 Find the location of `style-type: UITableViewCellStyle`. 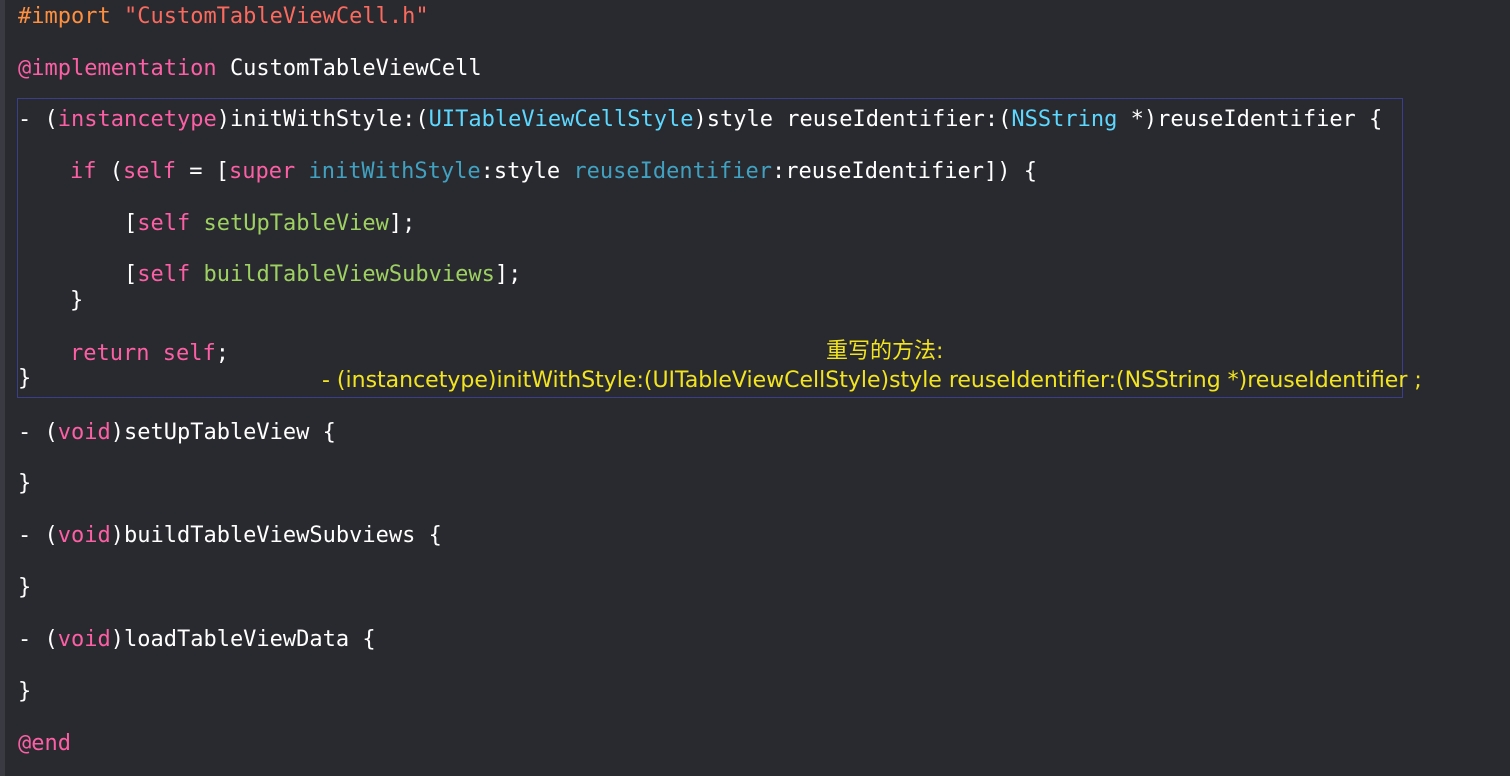

style-type: UITableViewCellStyle is located at coordinates (561, 119).